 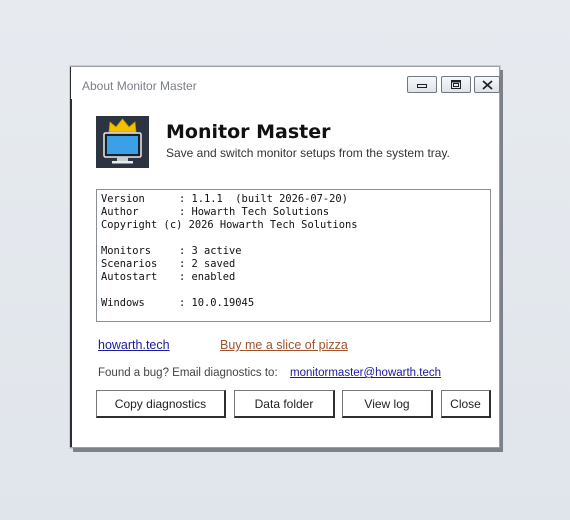 I want to click on author-key: Author, so click(x=120, y=212).